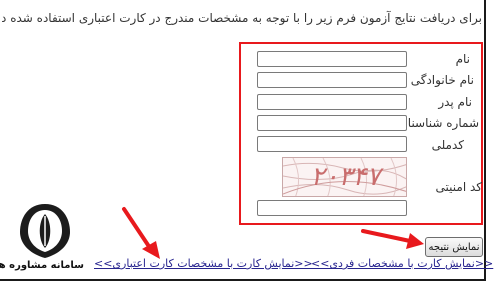 The height and width of the screenshot is (283, 500). I want to click on captcha-text: ۲۰۳۴۷, so click(345, 177).